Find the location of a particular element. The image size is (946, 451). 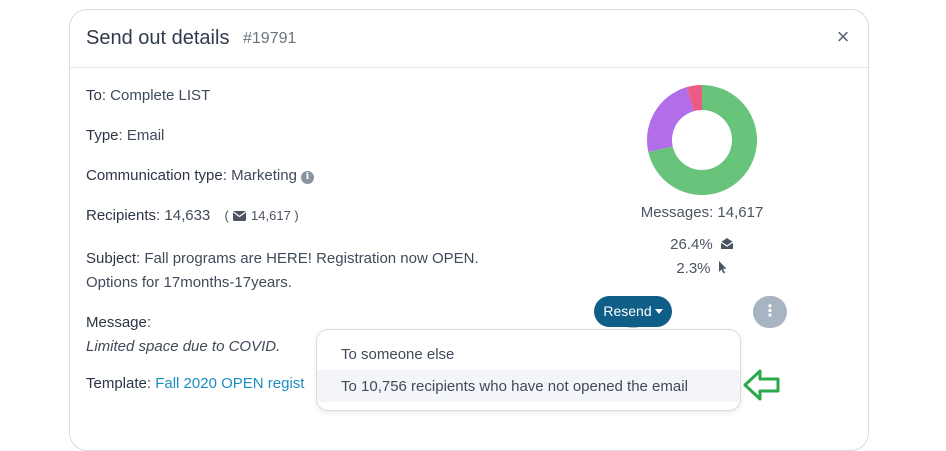

communication-type-label: Communication type is located at coordinates (154, 175).